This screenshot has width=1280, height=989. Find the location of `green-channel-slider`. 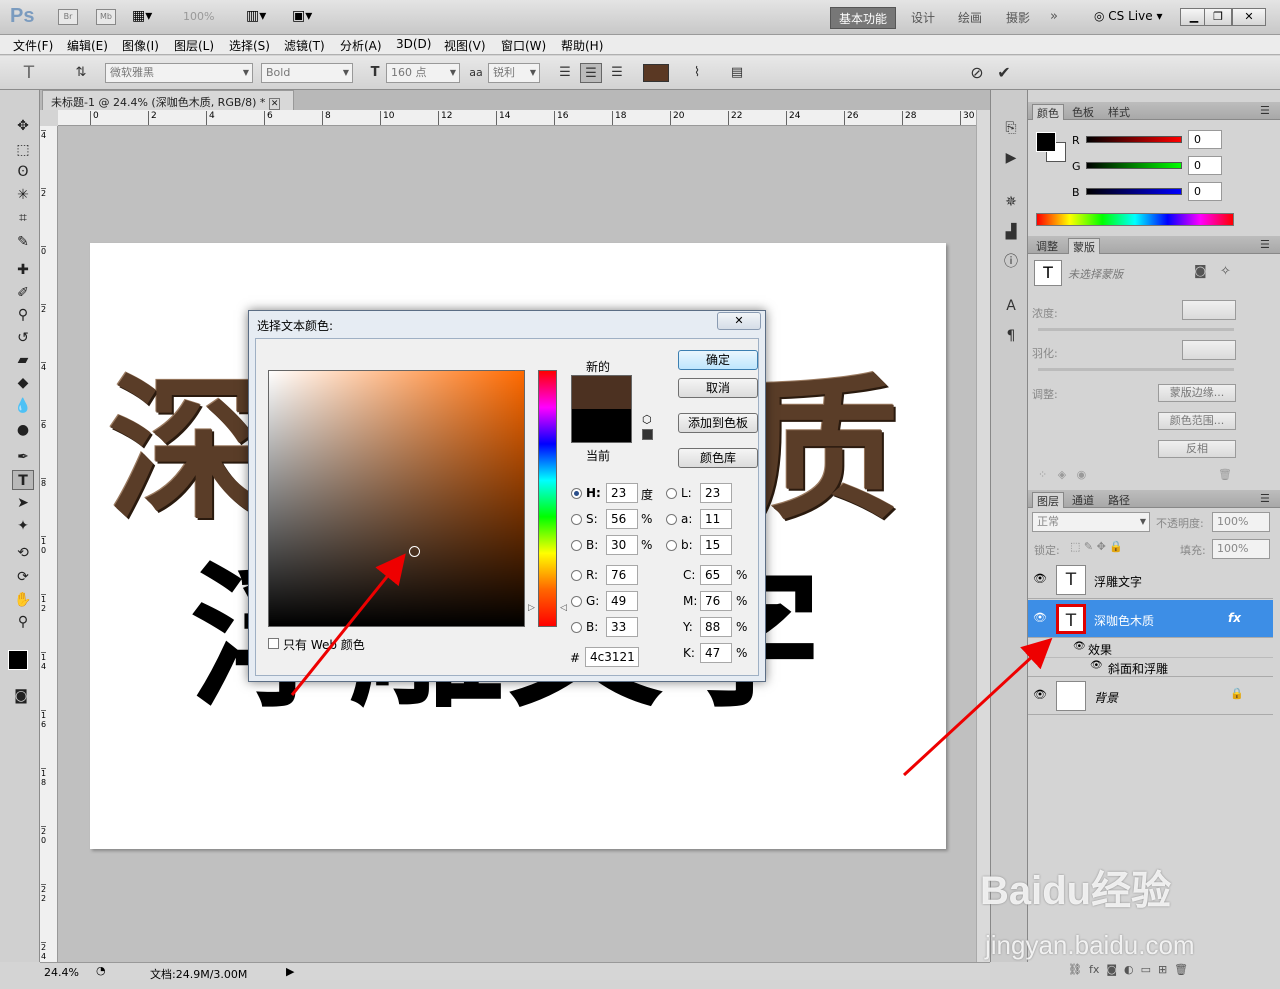

green-channel-slider is located at coordinates (1134, 165).